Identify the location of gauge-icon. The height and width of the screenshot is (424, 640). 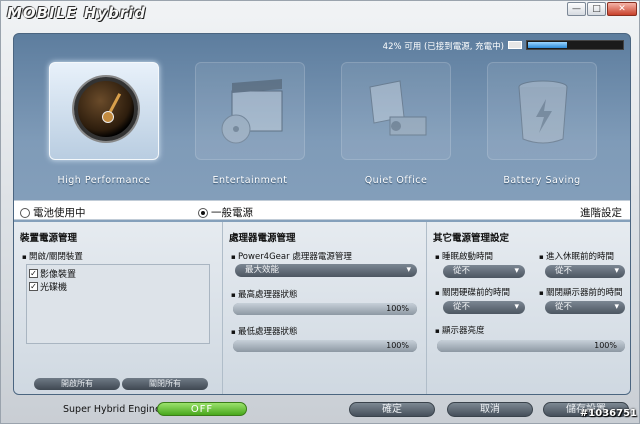
(106, 109).